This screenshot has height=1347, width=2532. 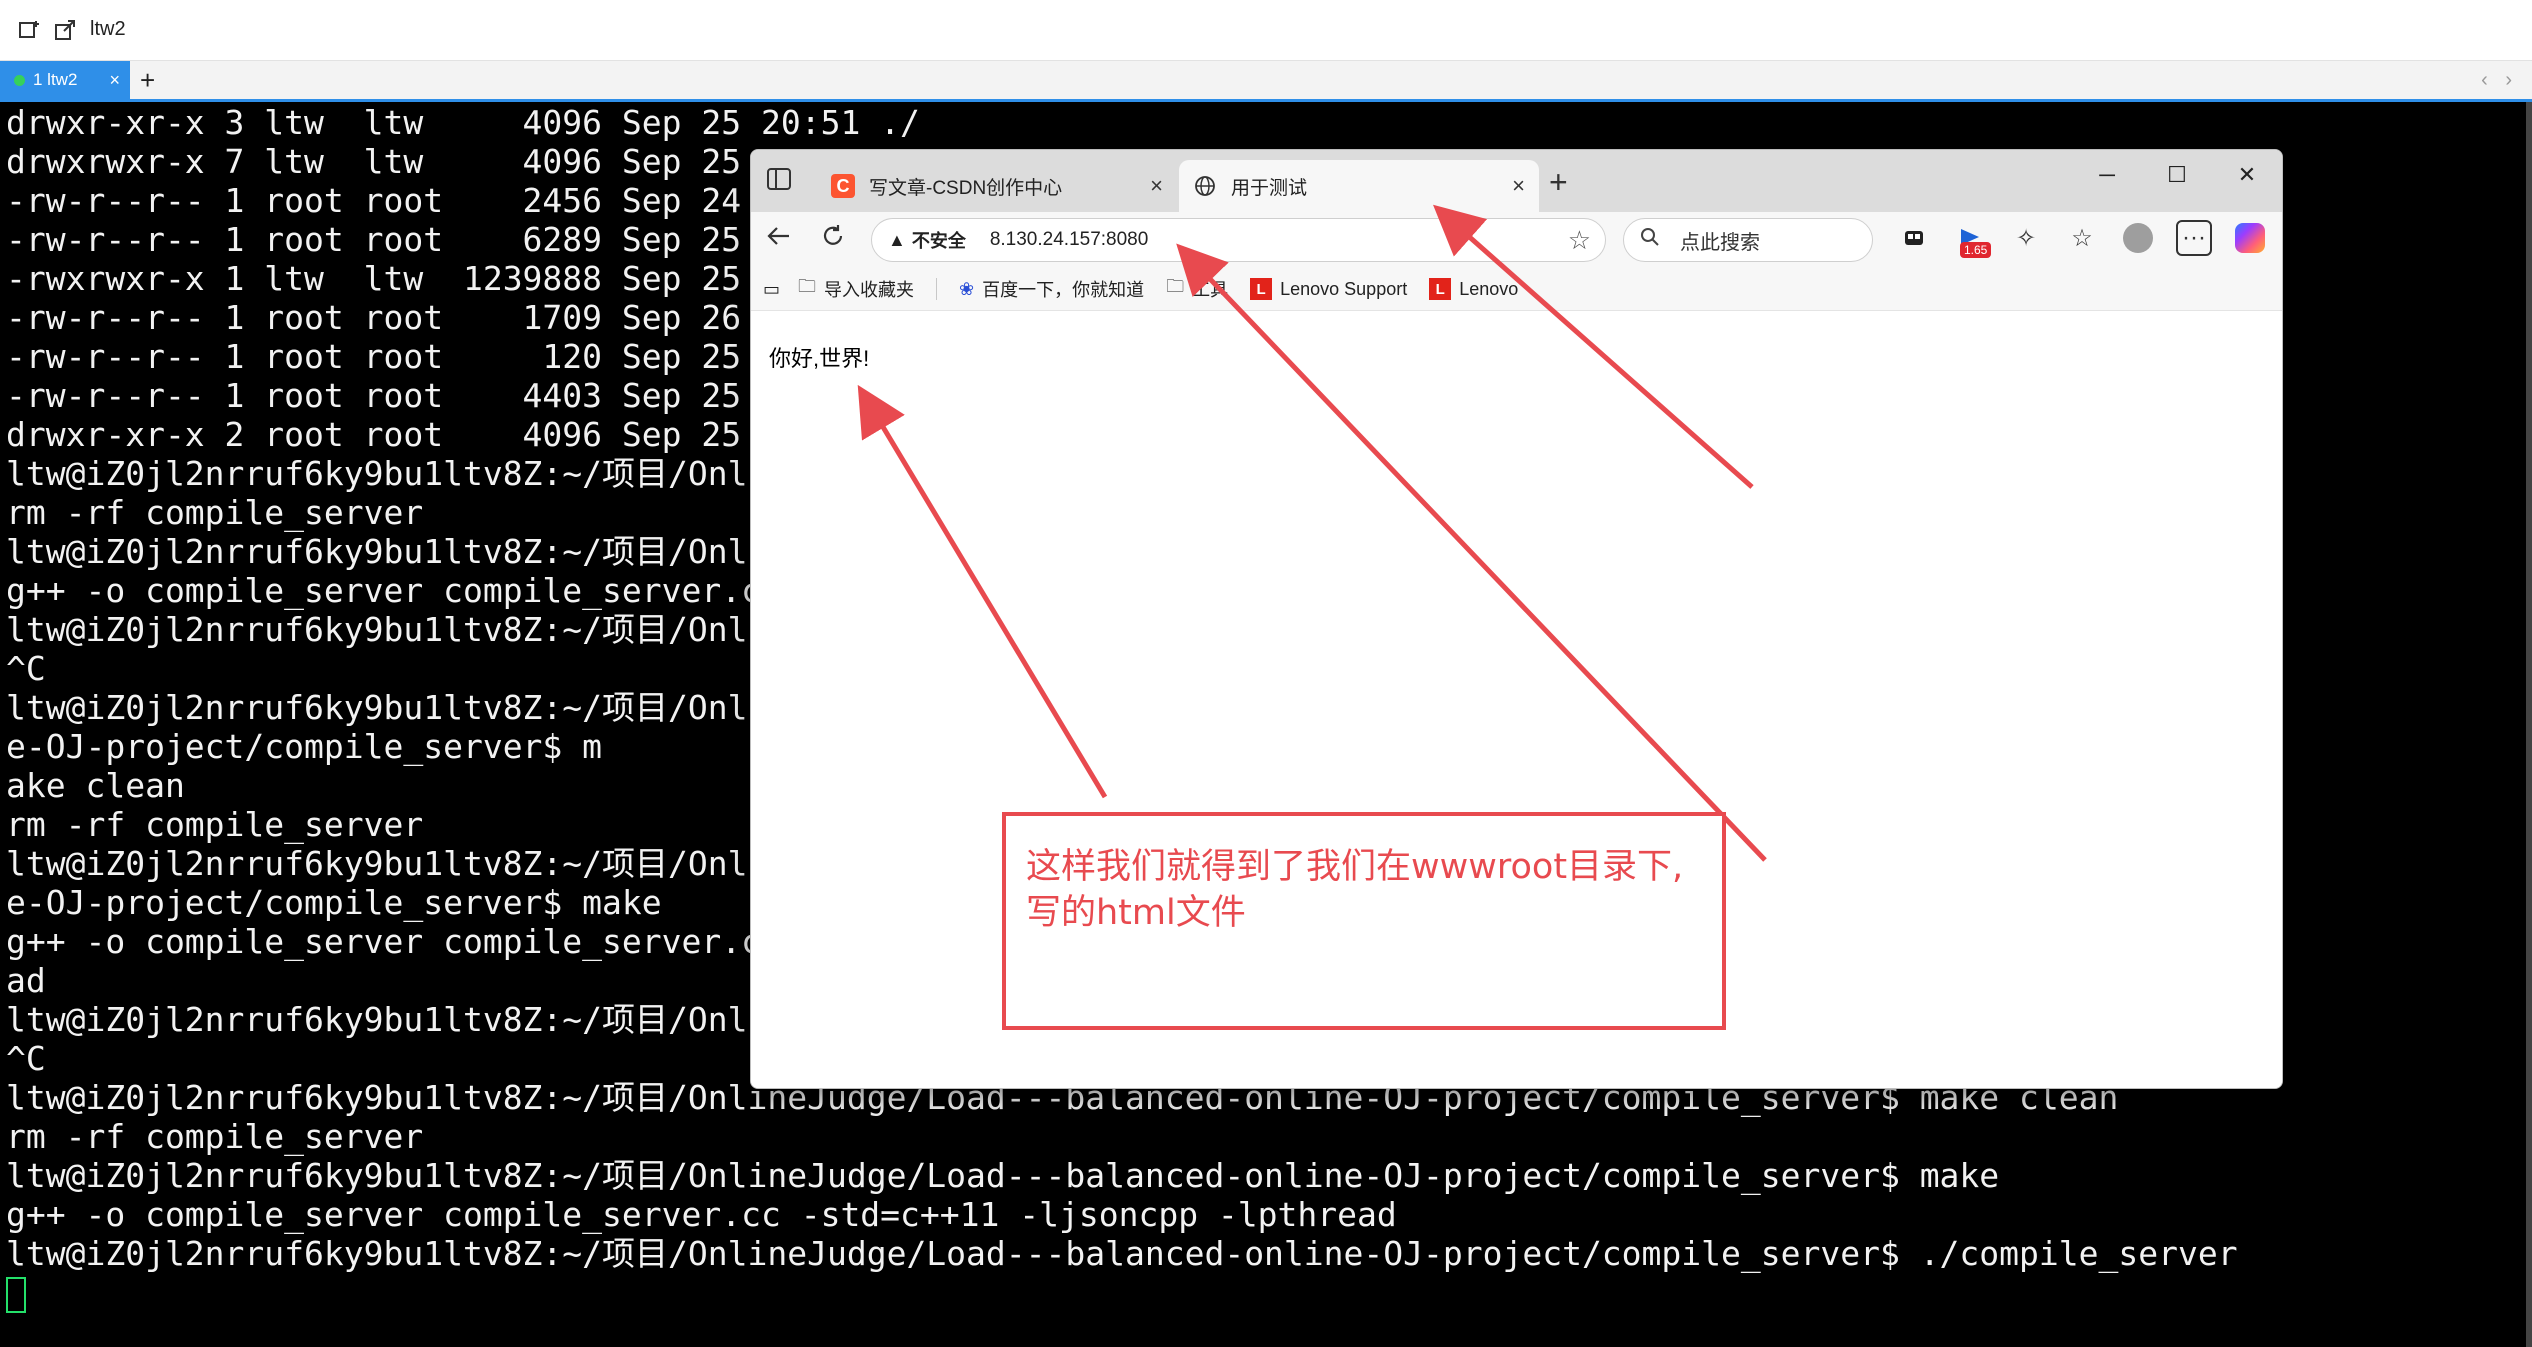 What do you see at coordinates (147, 80) in the screenshot?
I see `add-tab-button: +` at bounding box center [147, 80].